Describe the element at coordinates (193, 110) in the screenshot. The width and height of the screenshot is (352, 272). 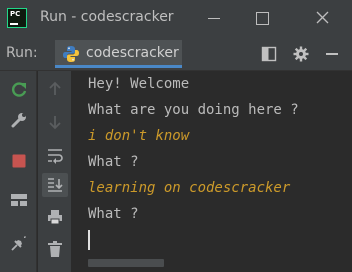
I see `console-line: What are you doing here ?` at that location.